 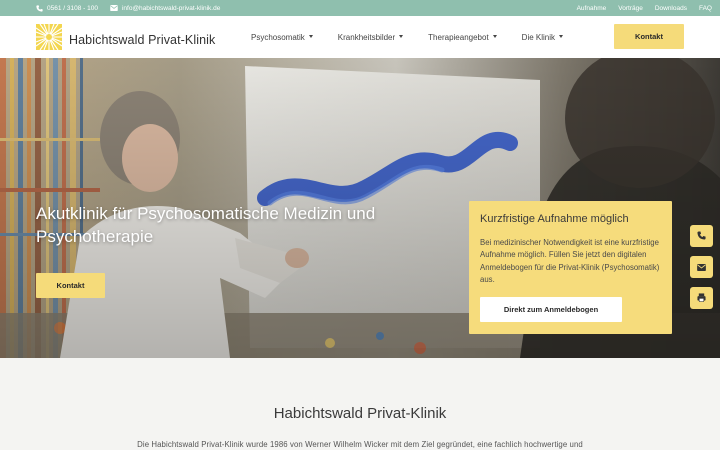 I want to click on side-mail-button, so click(x=701, y=267).